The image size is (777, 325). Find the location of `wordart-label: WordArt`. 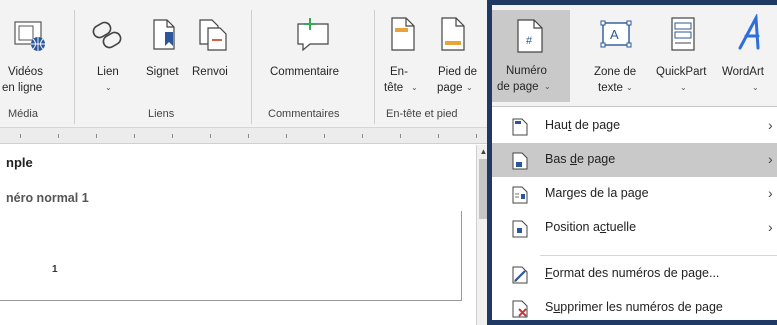

wordart-label: WordArt is located at coordinates (743, 72).